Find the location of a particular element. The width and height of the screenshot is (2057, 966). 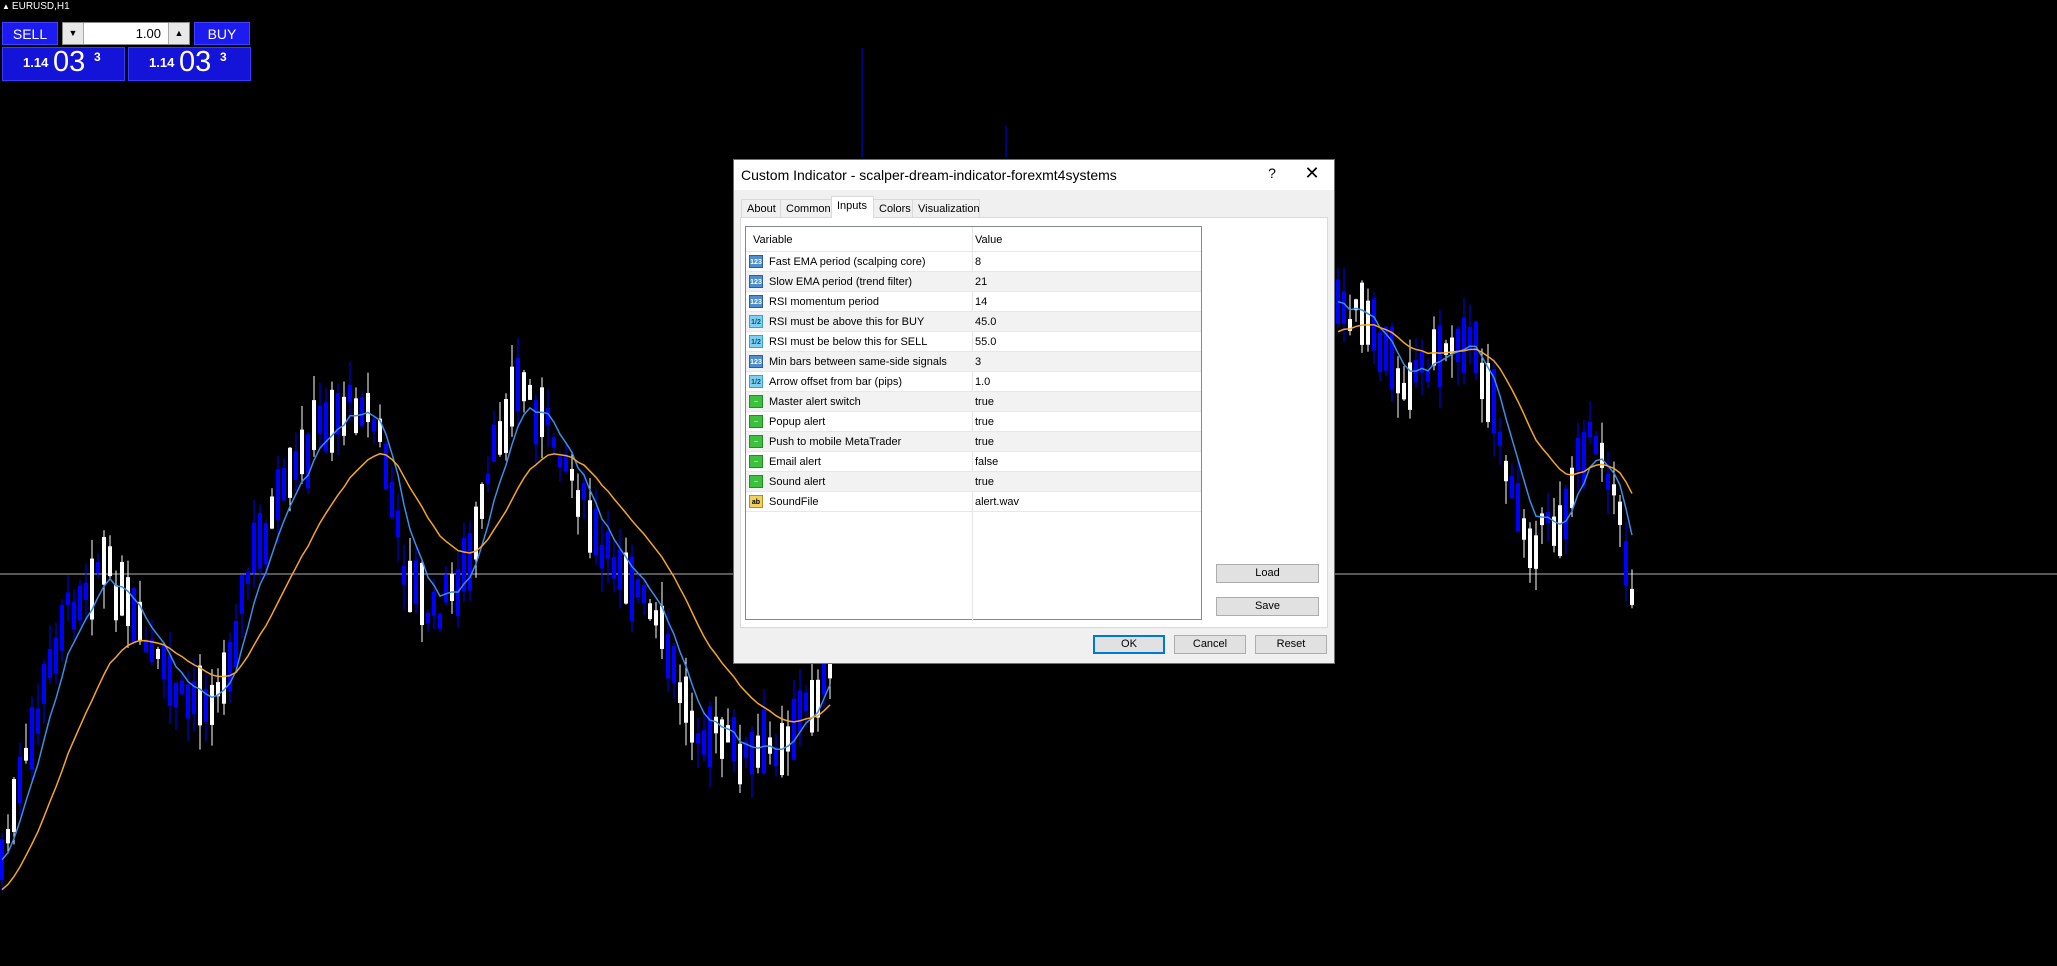

buy-price: 1.14 03 3 is located at coordinates (189, 63).